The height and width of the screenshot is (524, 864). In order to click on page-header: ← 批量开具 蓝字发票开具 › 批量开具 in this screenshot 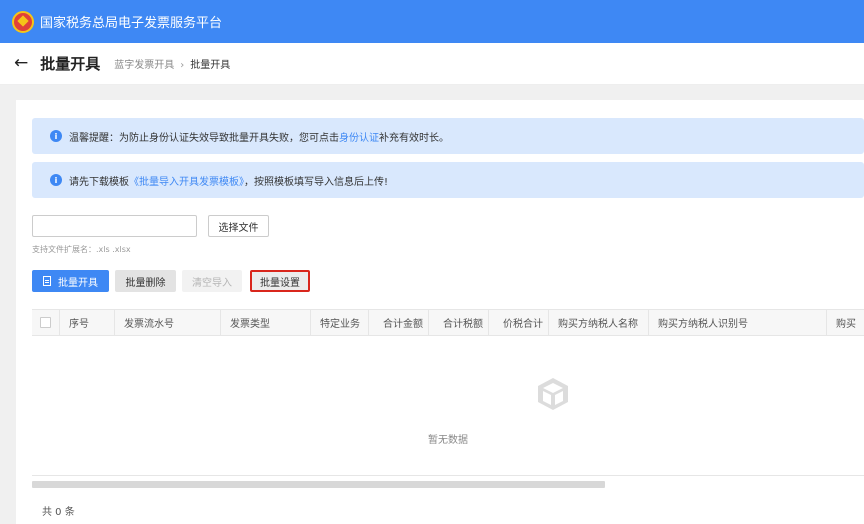, I will do `click(432, 64)`.